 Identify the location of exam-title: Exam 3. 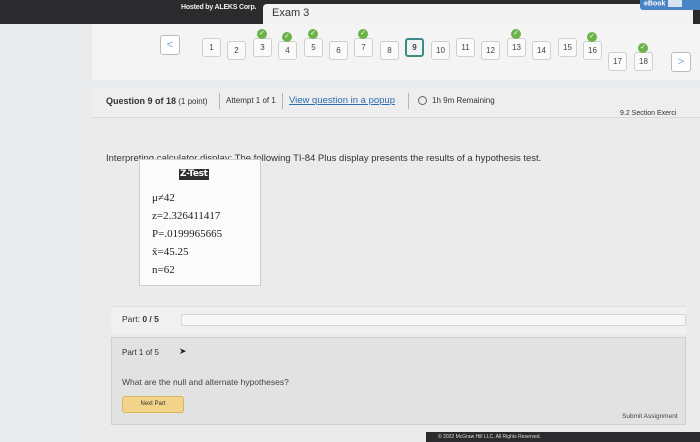
(291, 13).